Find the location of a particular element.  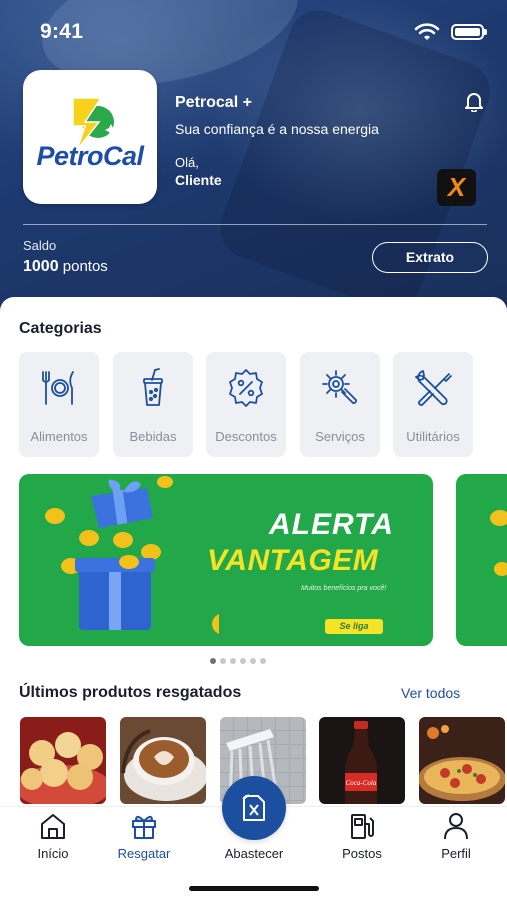

category-alimentos: Alimentos is located at coordinates (59, 404).